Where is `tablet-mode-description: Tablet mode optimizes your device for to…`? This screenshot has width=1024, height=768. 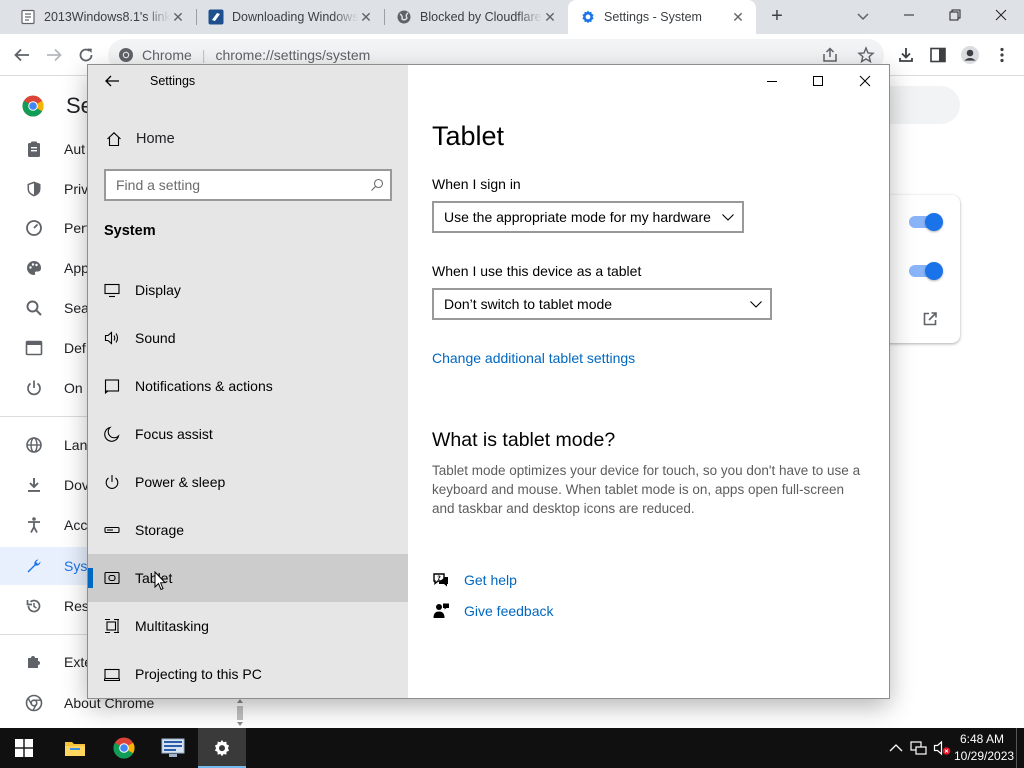
tablet-mode-description: Tablet mode optimizes your device for to… is located at coordinates (646, 489).